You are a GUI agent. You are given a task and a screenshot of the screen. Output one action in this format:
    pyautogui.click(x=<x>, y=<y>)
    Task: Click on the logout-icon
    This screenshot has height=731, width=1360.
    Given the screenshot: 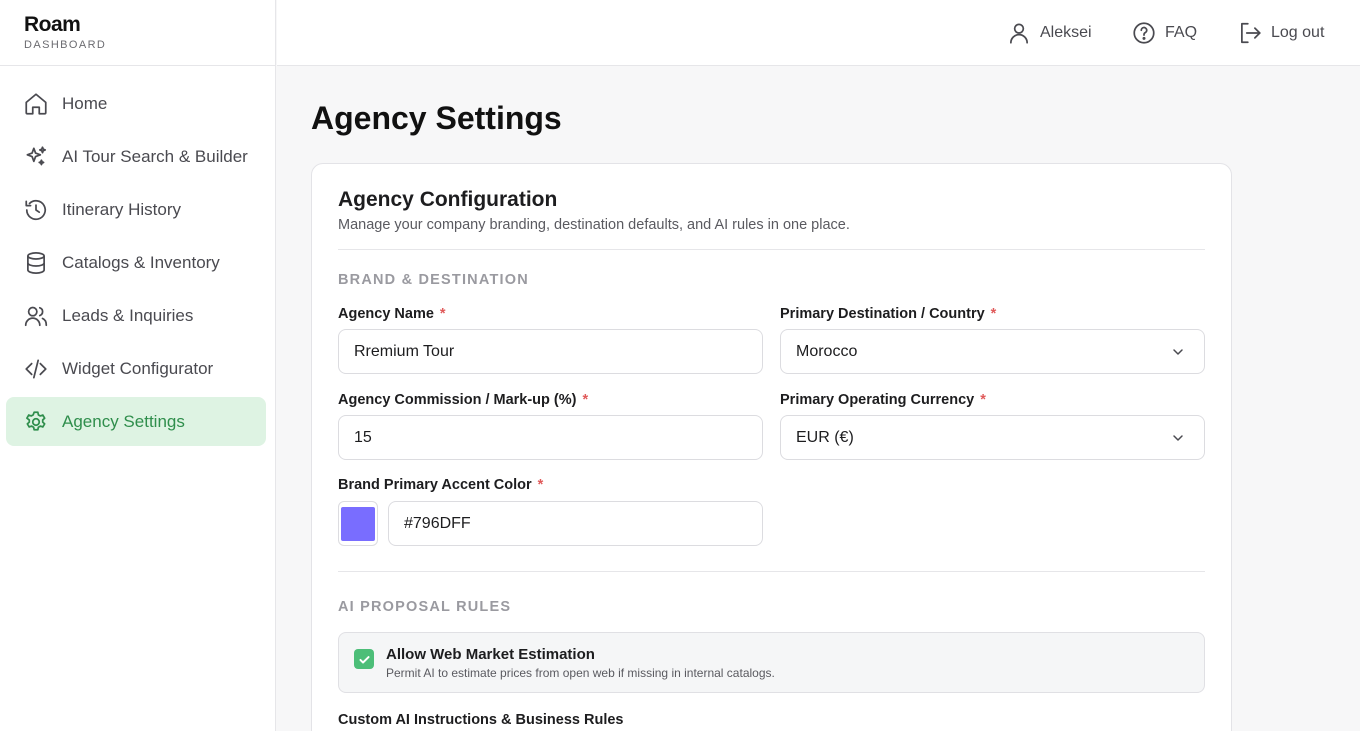 What is the action you would take?
    pyautogui.click(x=1251, y=33)
    